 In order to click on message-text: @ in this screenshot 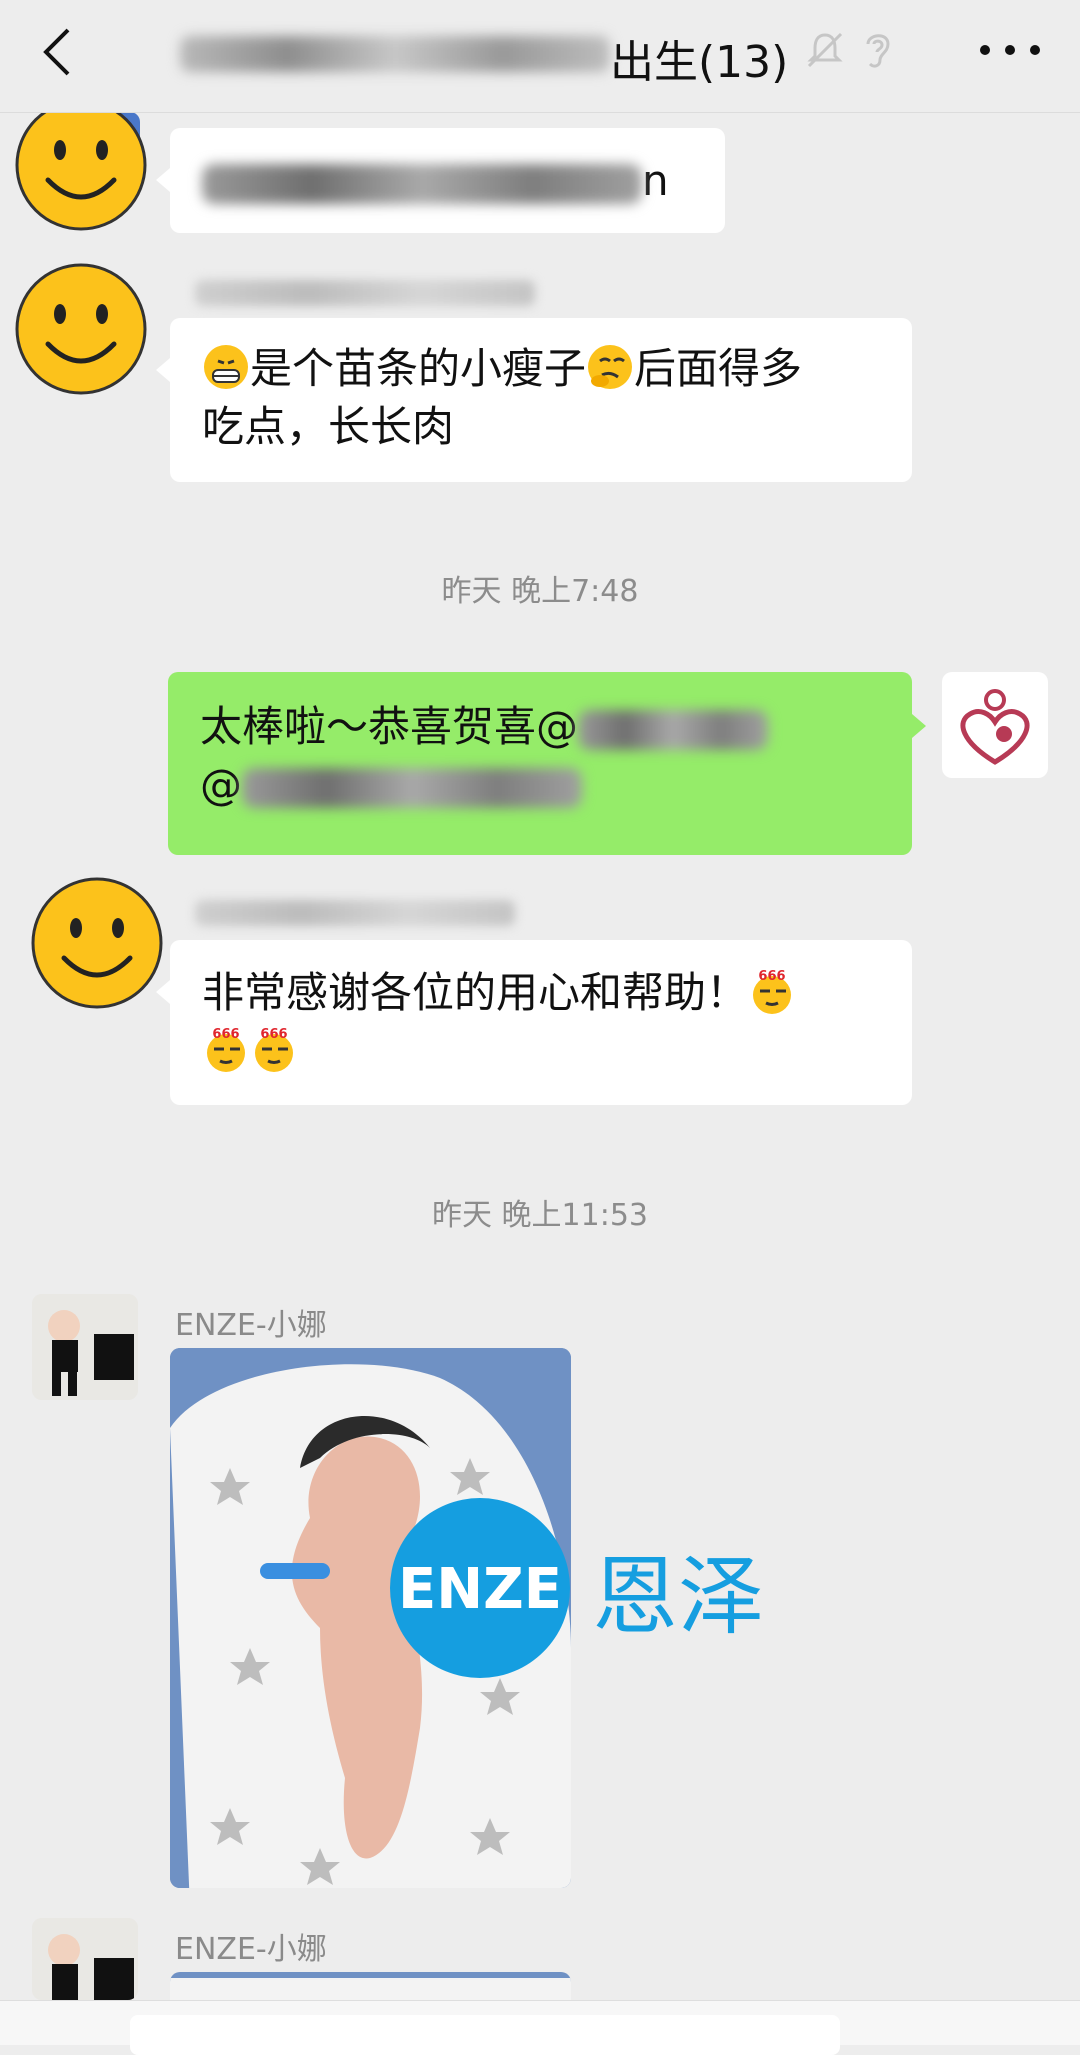, I will do `click(221, 784)`.